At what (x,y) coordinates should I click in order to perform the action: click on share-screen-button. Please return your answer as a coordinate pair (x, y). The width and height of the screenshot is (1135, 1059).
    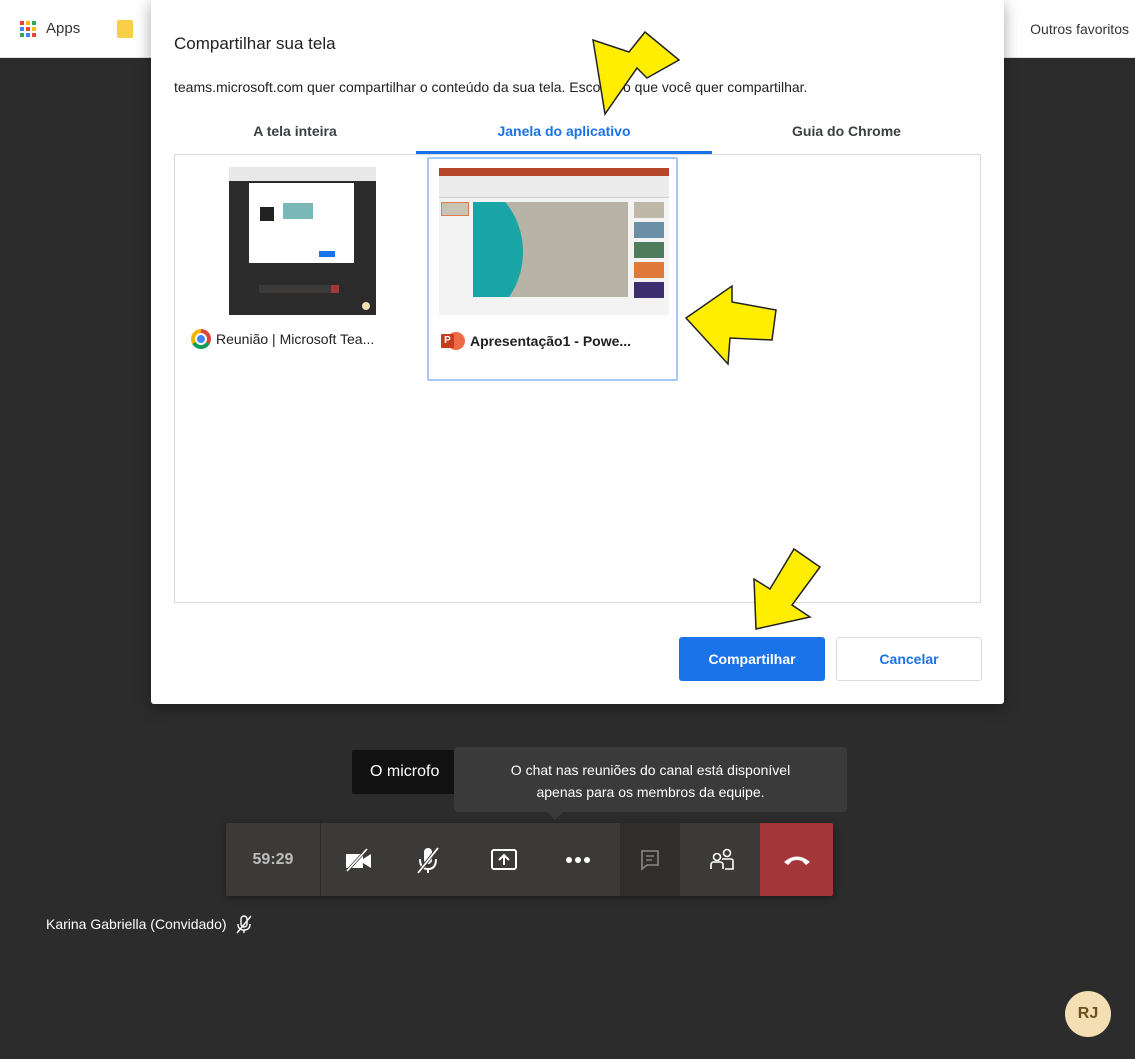
    Looking at the image, I should click on (504, 859).